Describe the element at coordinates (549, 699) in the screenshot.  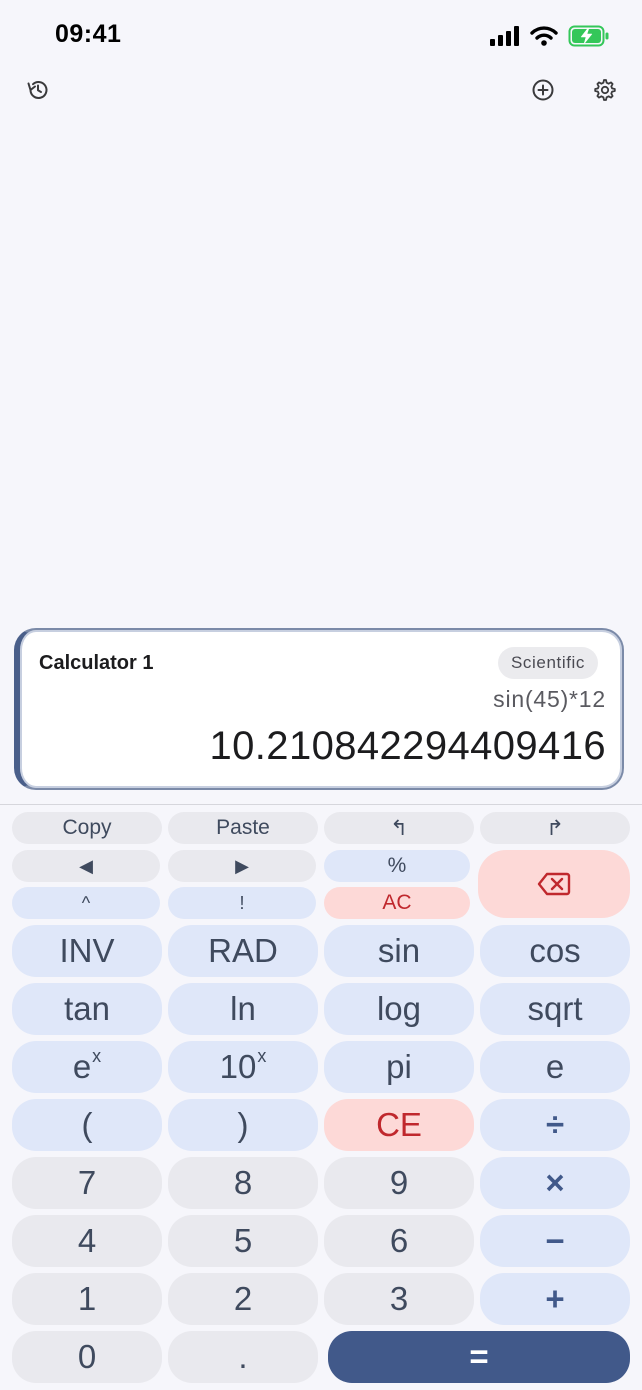
I see `expression-display: sin(45)*12` at that location.